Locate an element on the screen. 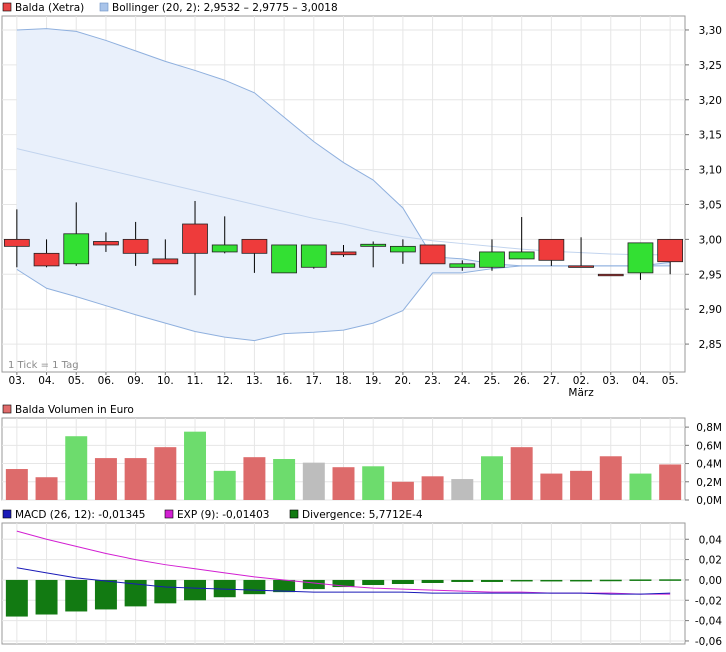  x-tick-label: 04. is located at coordinates (46, 381).